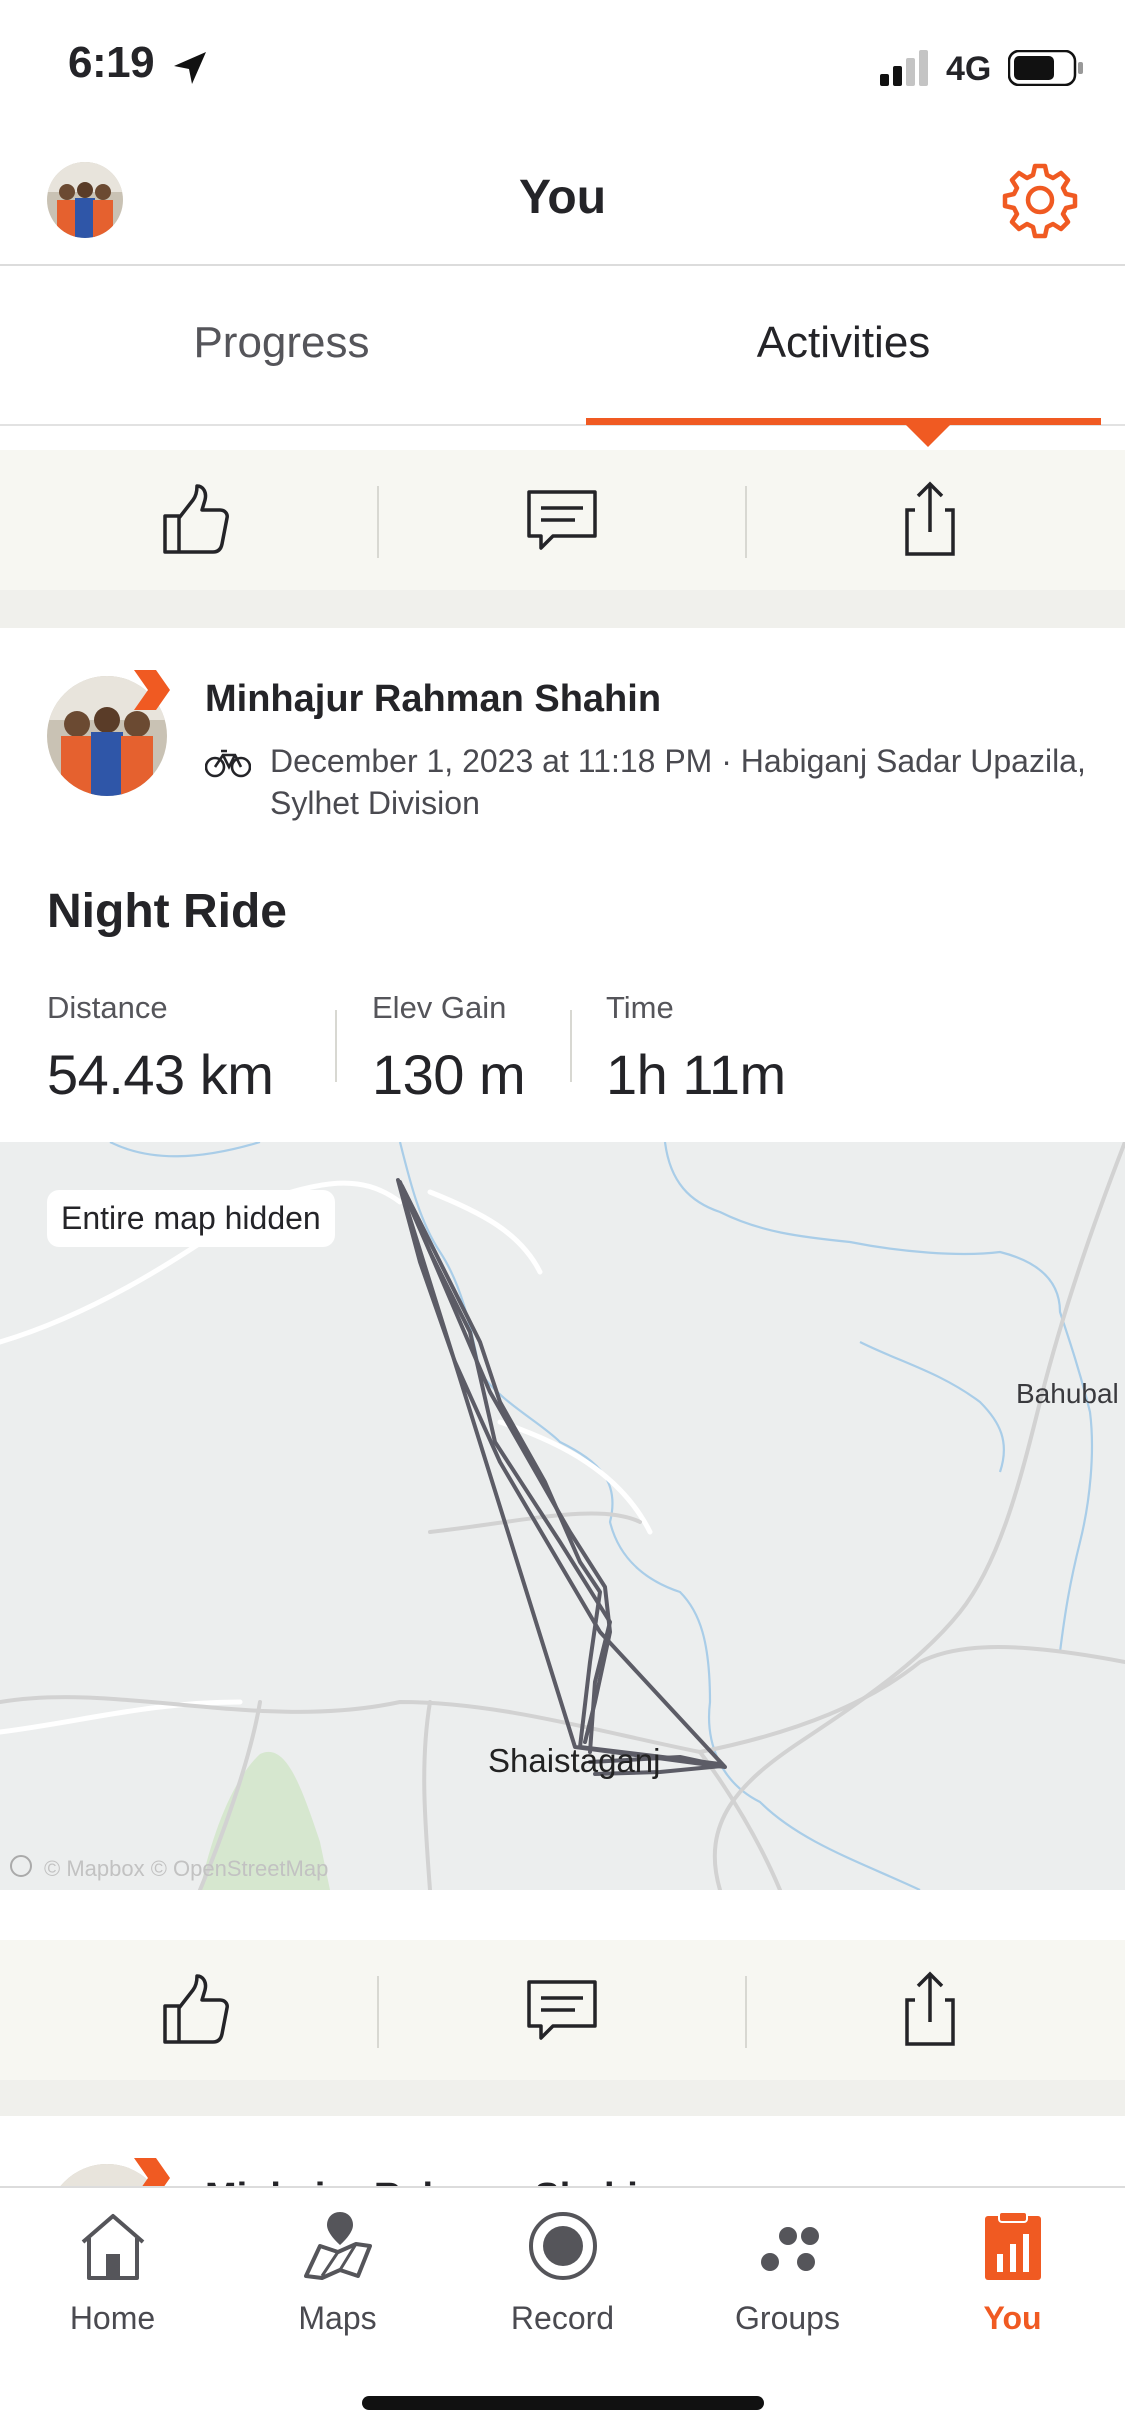 The width and height of the screenshot is (1125, 2436). I want to click on home-indicator, so click(563, 2403).